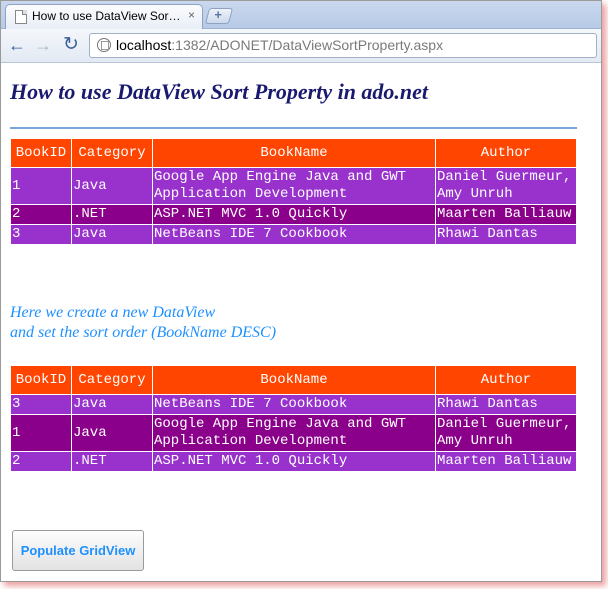 This screenshot has height=589, width=608. What do you see at coordinates (104, 45) in the screenshot?
I see `page-icon` at bounding box center [104, 45].